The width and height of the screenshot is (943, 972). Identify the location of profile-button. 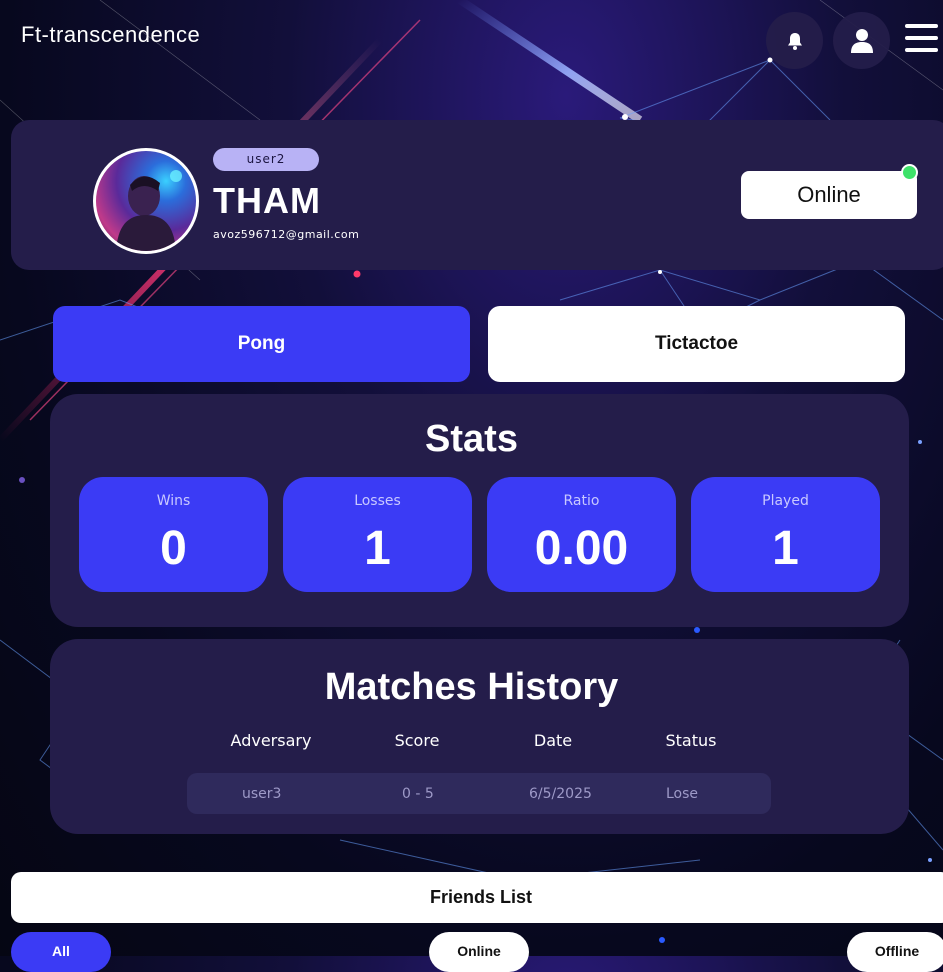
(861, 40).